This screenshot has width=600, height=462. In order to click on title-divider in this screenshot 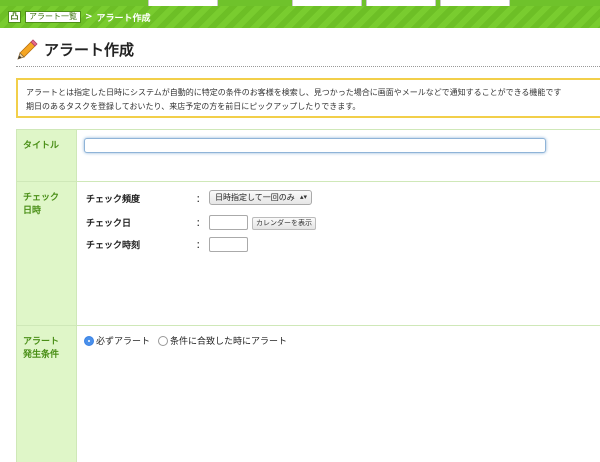, I will do `click(308, 66)`.